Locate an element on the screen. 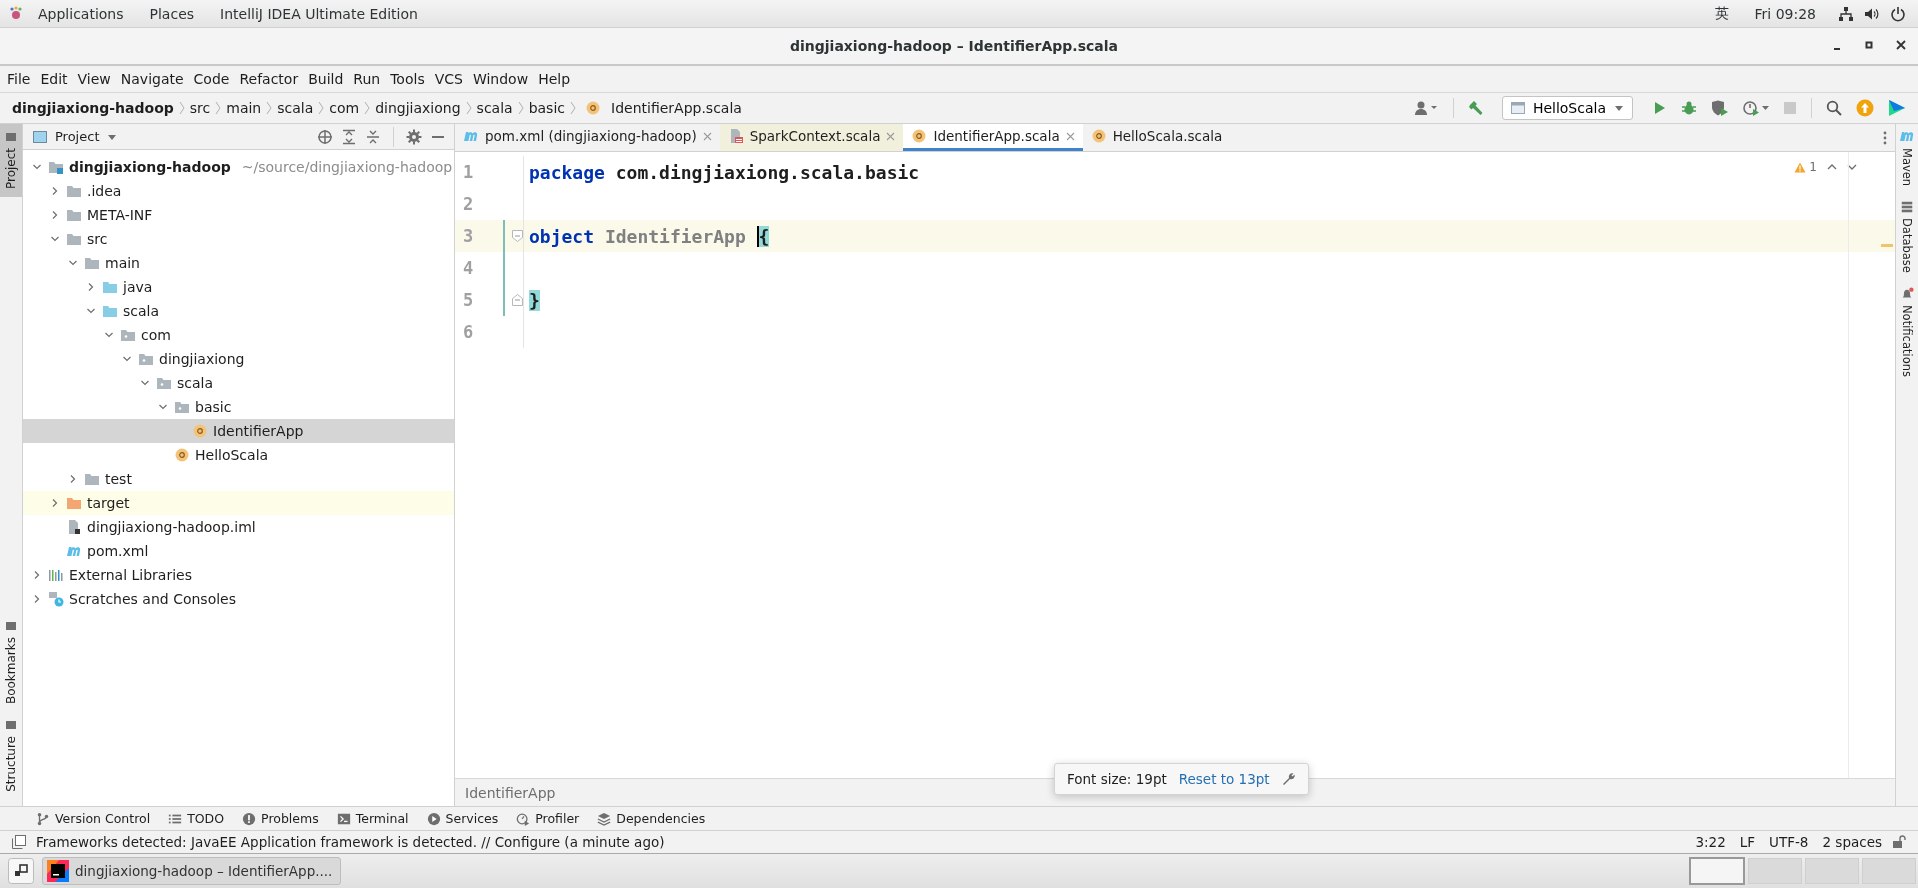 The width and height of the screenshot is (1918, 888). breadcrumb-item: basic is located at coordinates (546, 108).